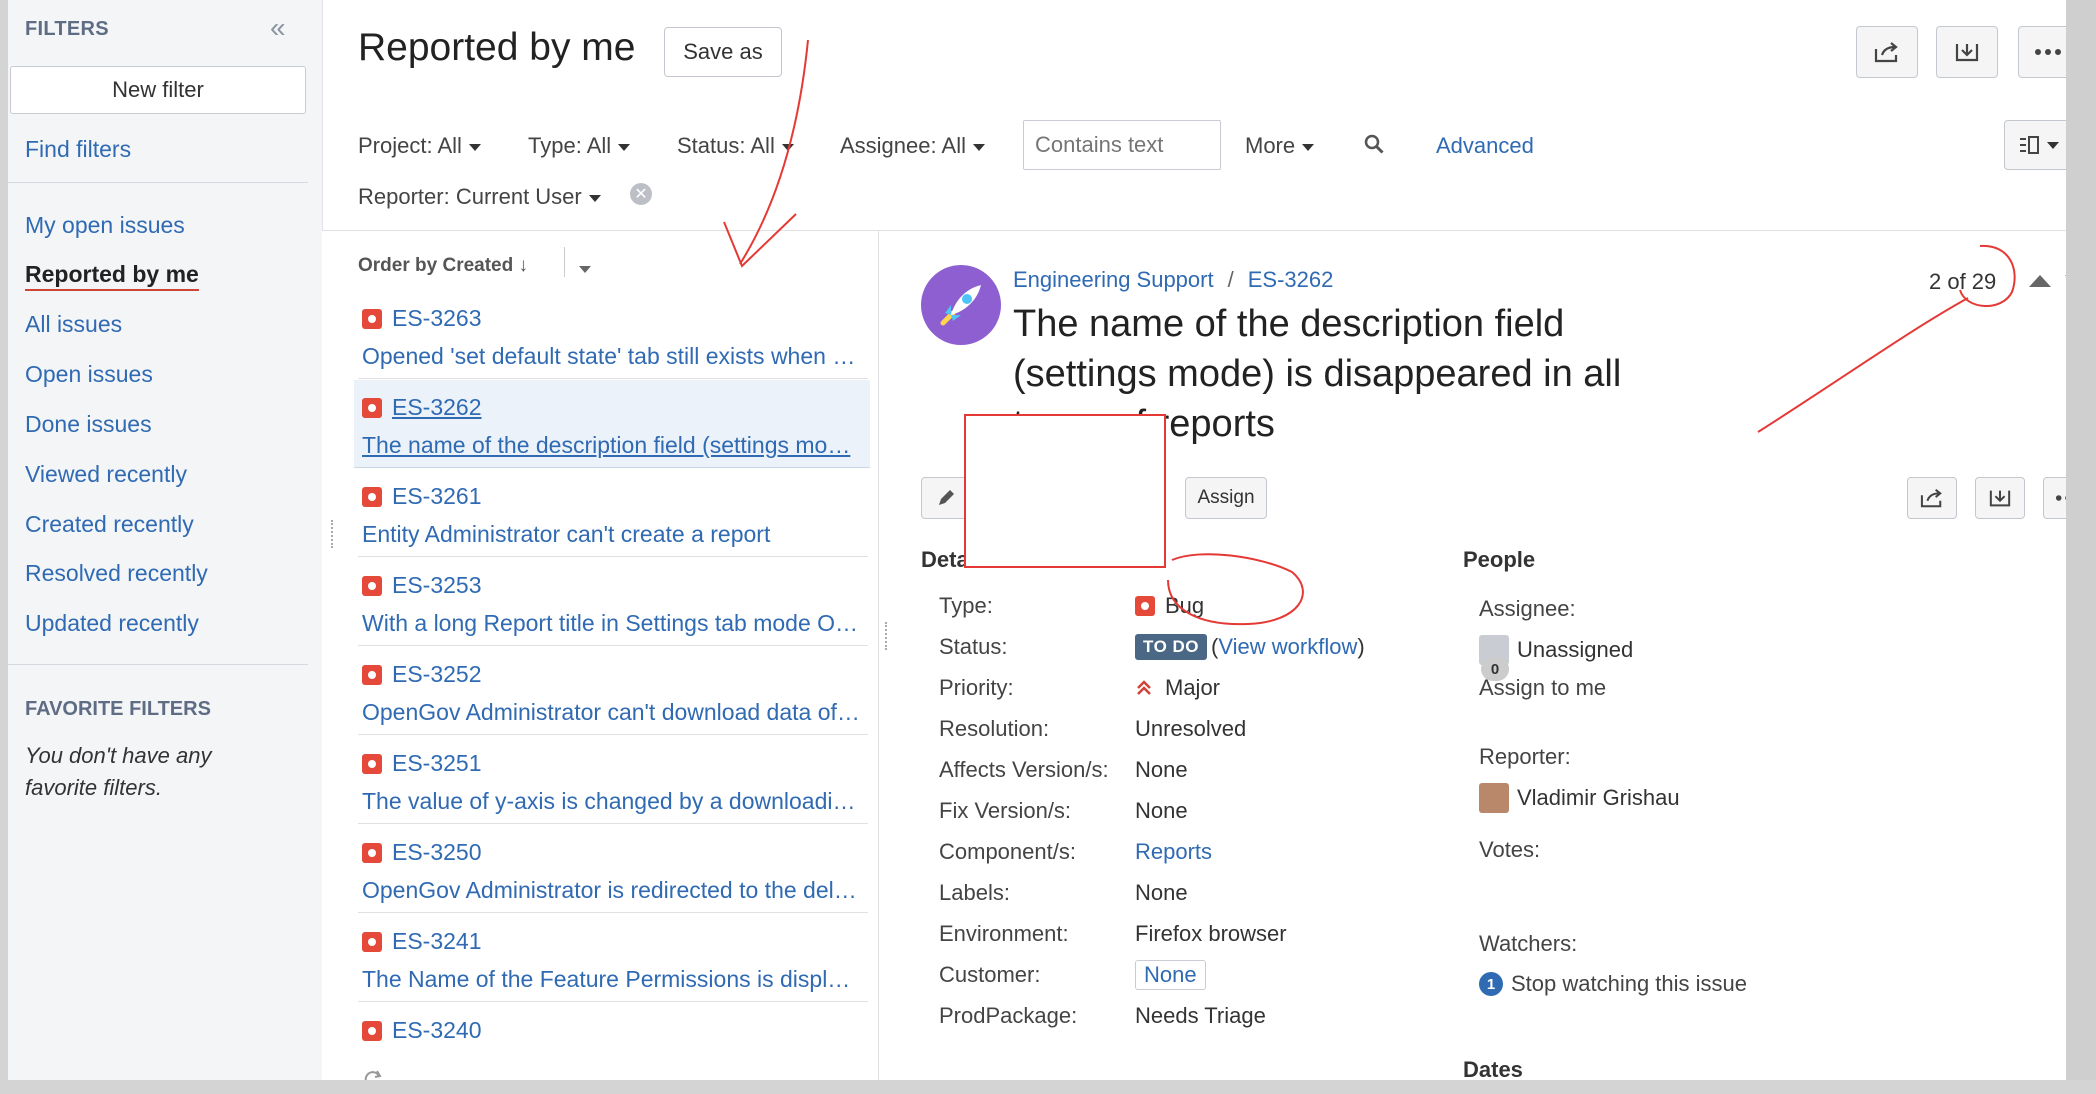  What do you see at coordinates (109, 524) in the screenshot?
I see `sidebar-item-created-recently: Created recently` at bounding box center [109, 524].